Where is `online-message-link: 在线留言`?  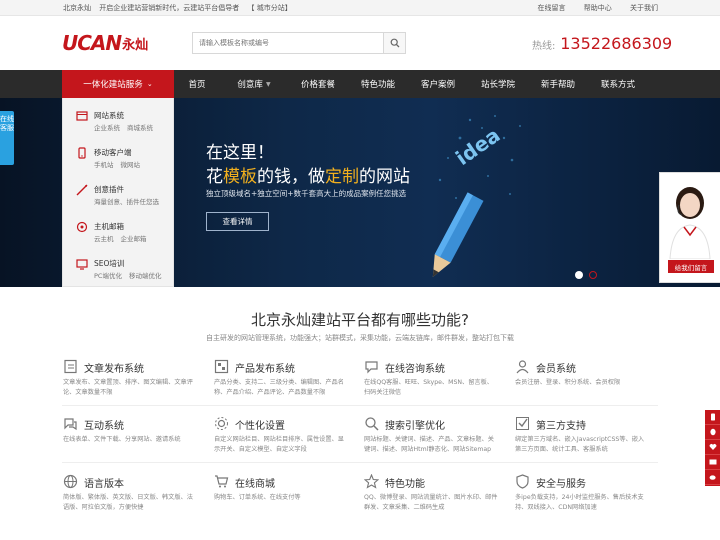 online-message-link: 在线留言 is located at coordinates (552, 8).